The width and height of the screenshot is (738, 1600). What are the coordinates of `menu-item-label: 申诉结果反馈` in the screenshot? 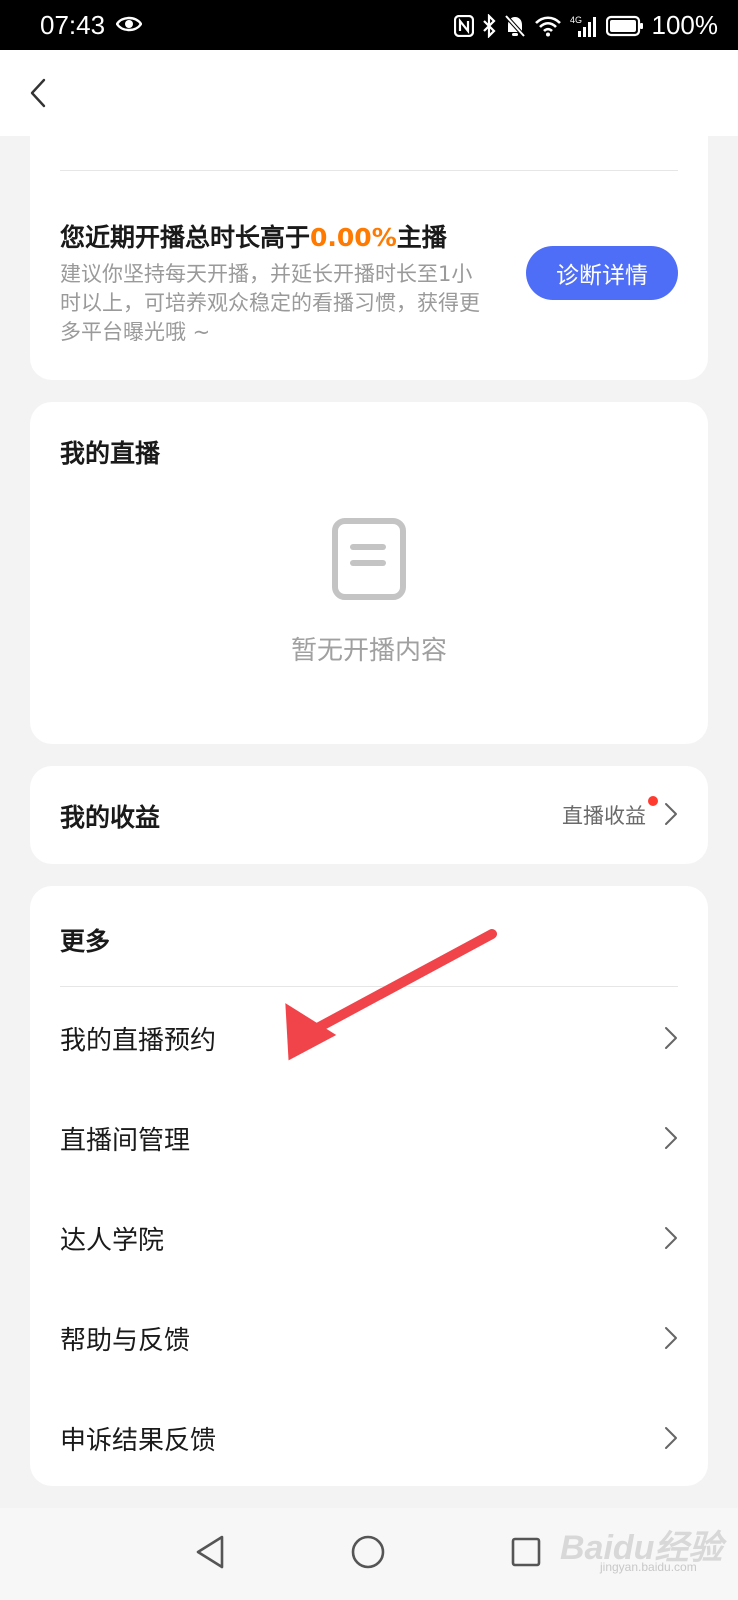 It's located at (138, 1441).